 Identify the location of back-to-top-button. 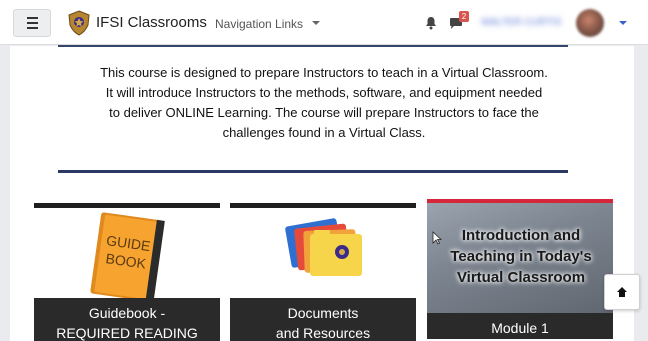
(622, 292).